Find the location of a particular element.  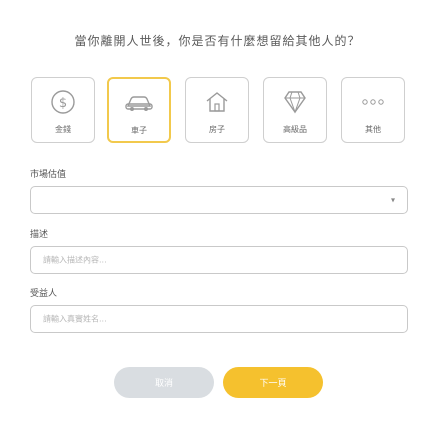

category-money-label: 金錢 is located at coordinates (63, 129).